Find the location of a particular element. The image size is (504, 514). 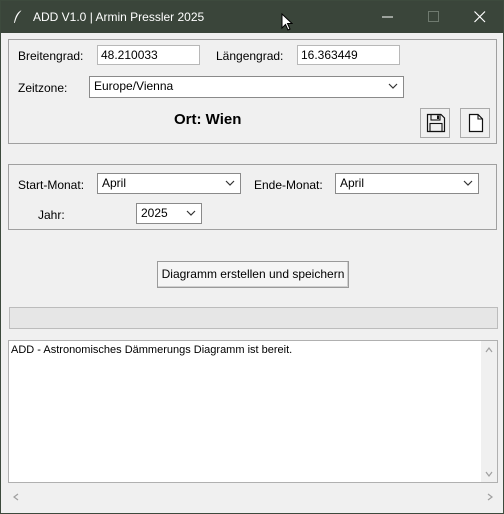

year-label: Jahr: is located at coordinates (51, 215).